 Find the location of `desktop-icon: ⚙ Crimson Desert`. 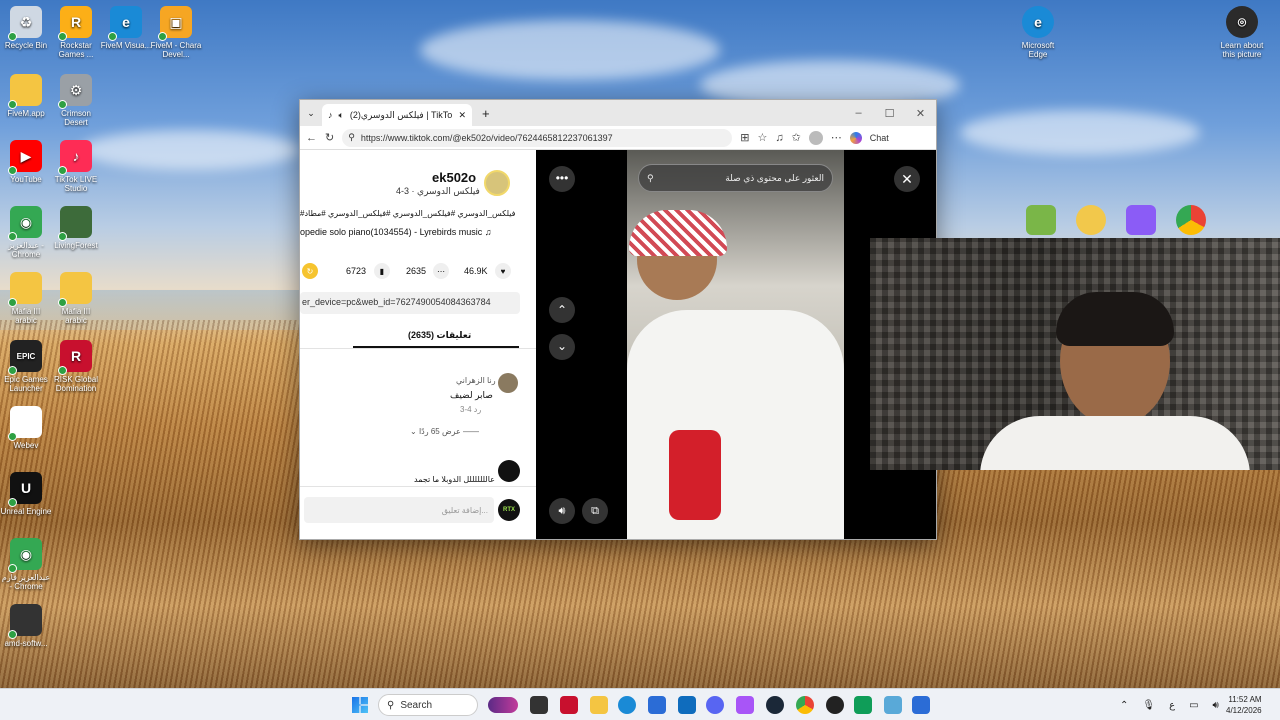

desktop-icon: ⚙ Crimson Desert is located at coordinates (76, 100).